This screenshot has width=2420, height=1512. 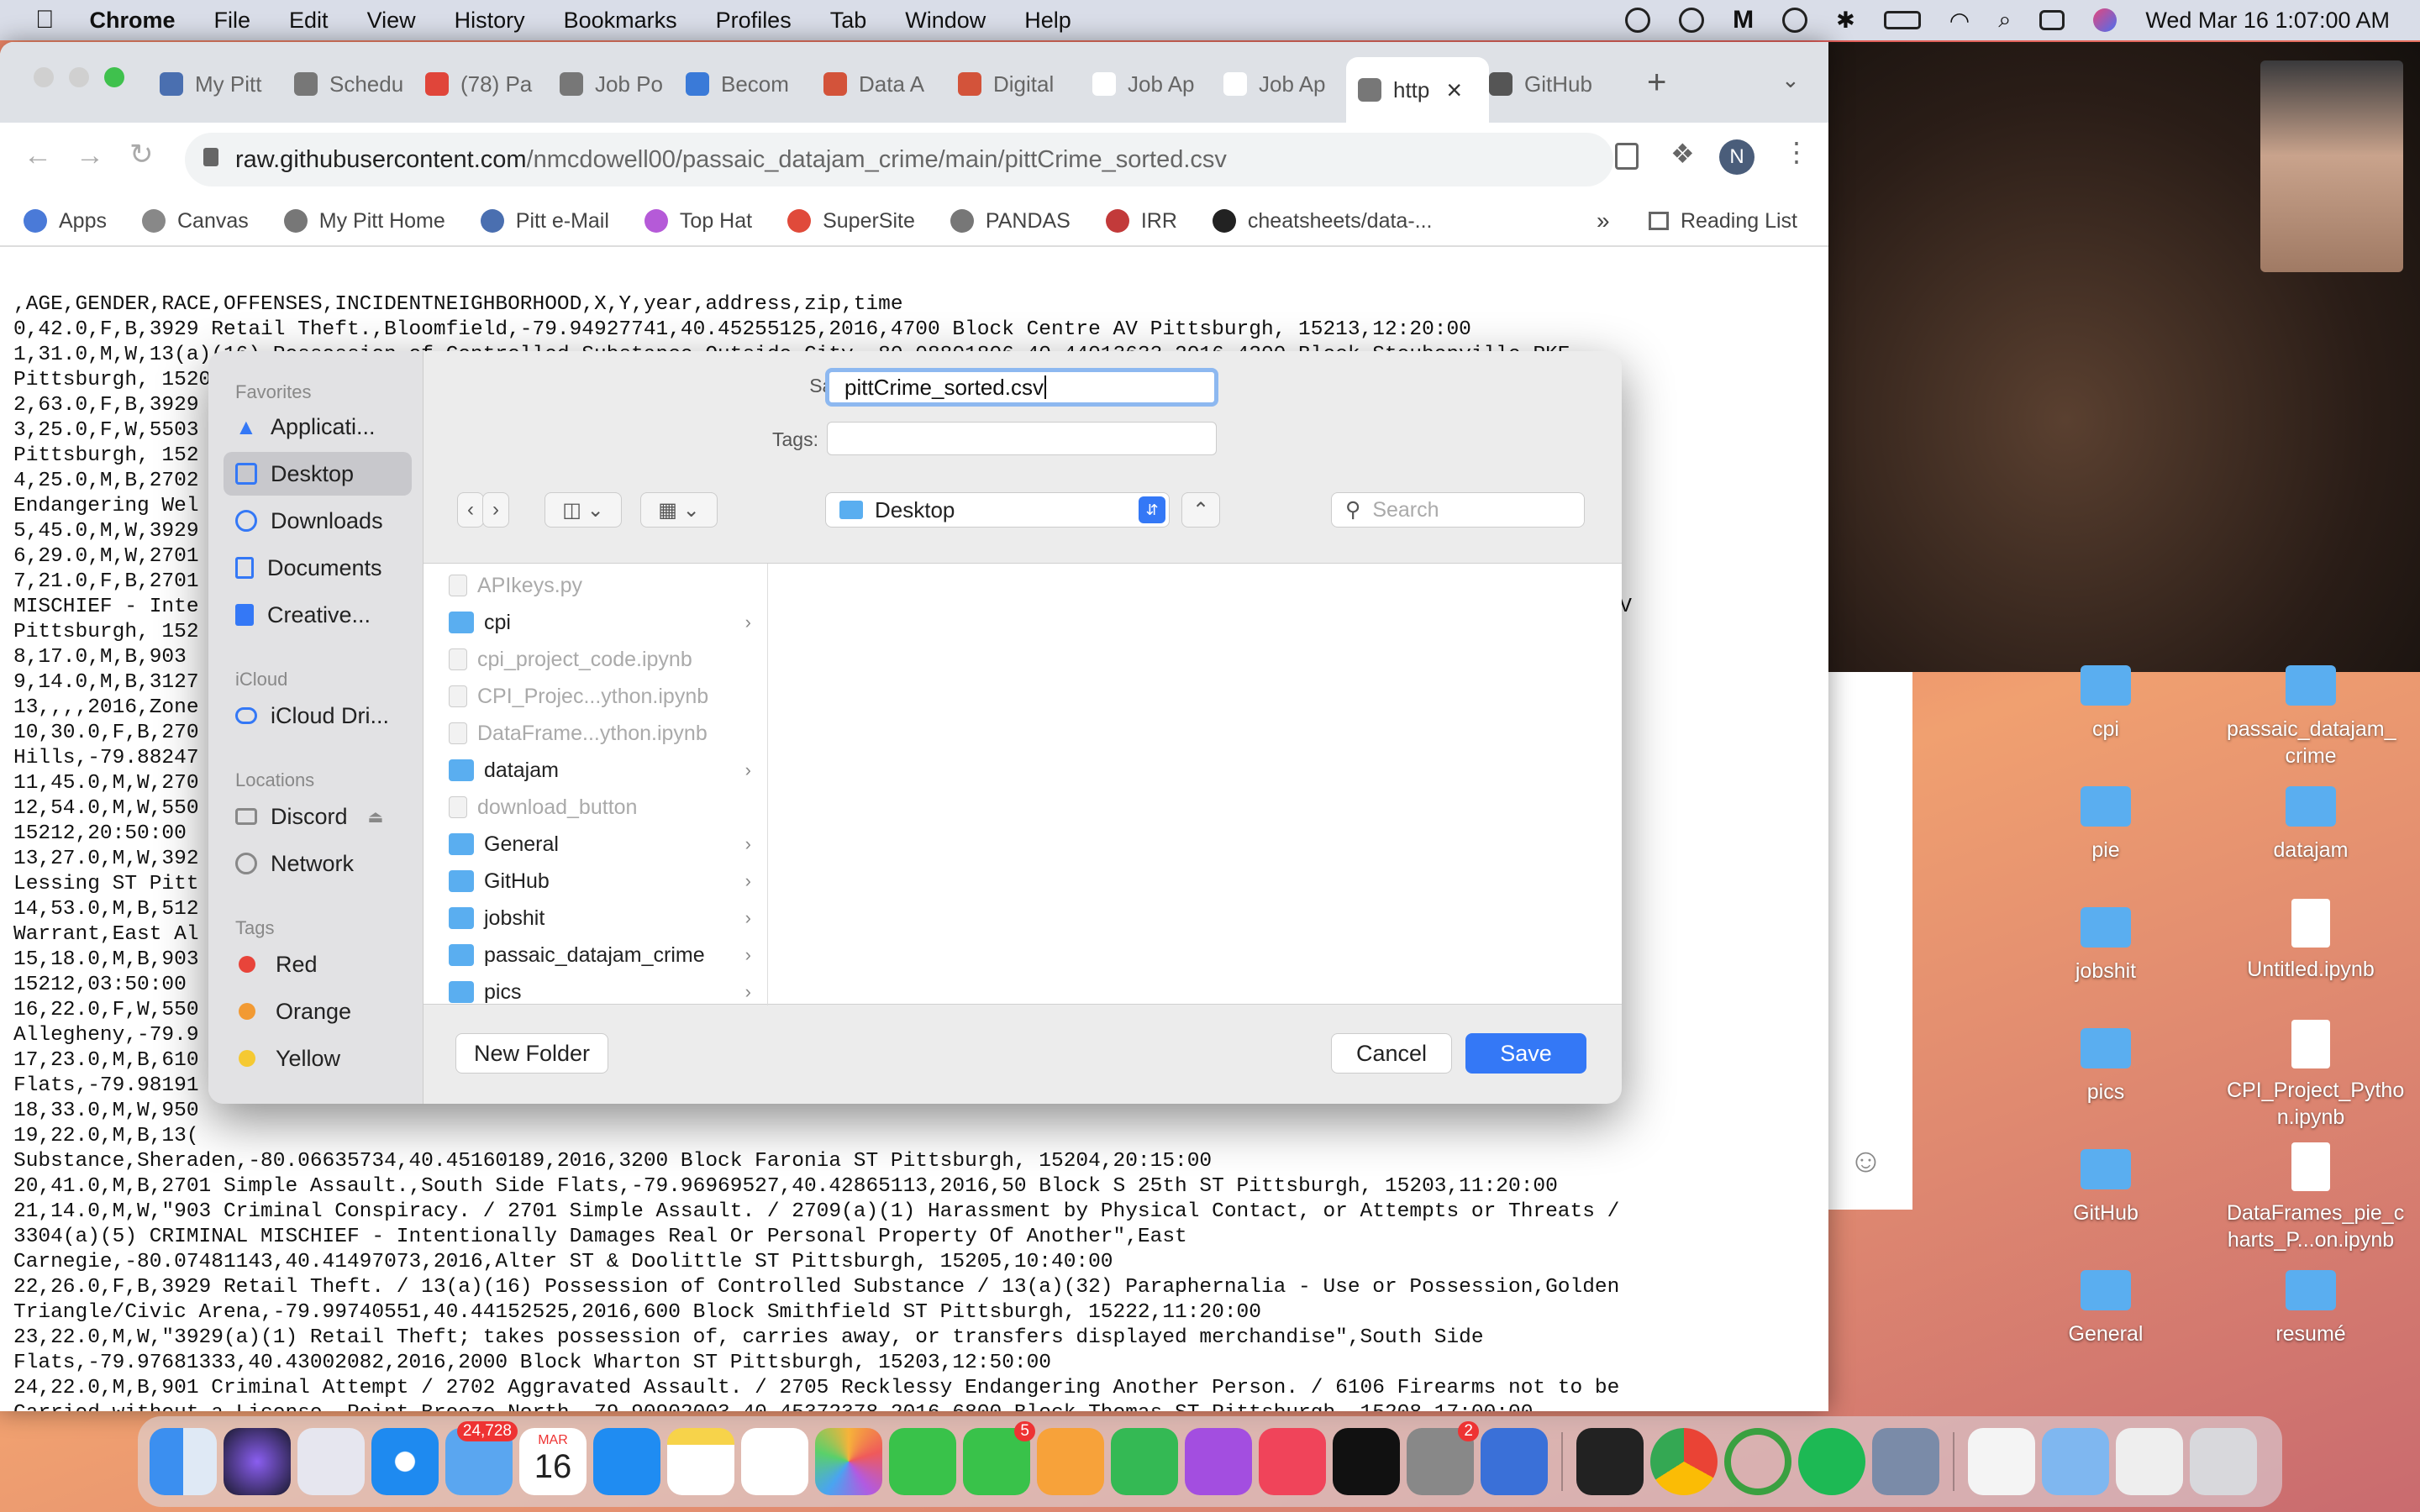 I want to click on activity-ring-icon, so click(x=1757, y=1461).